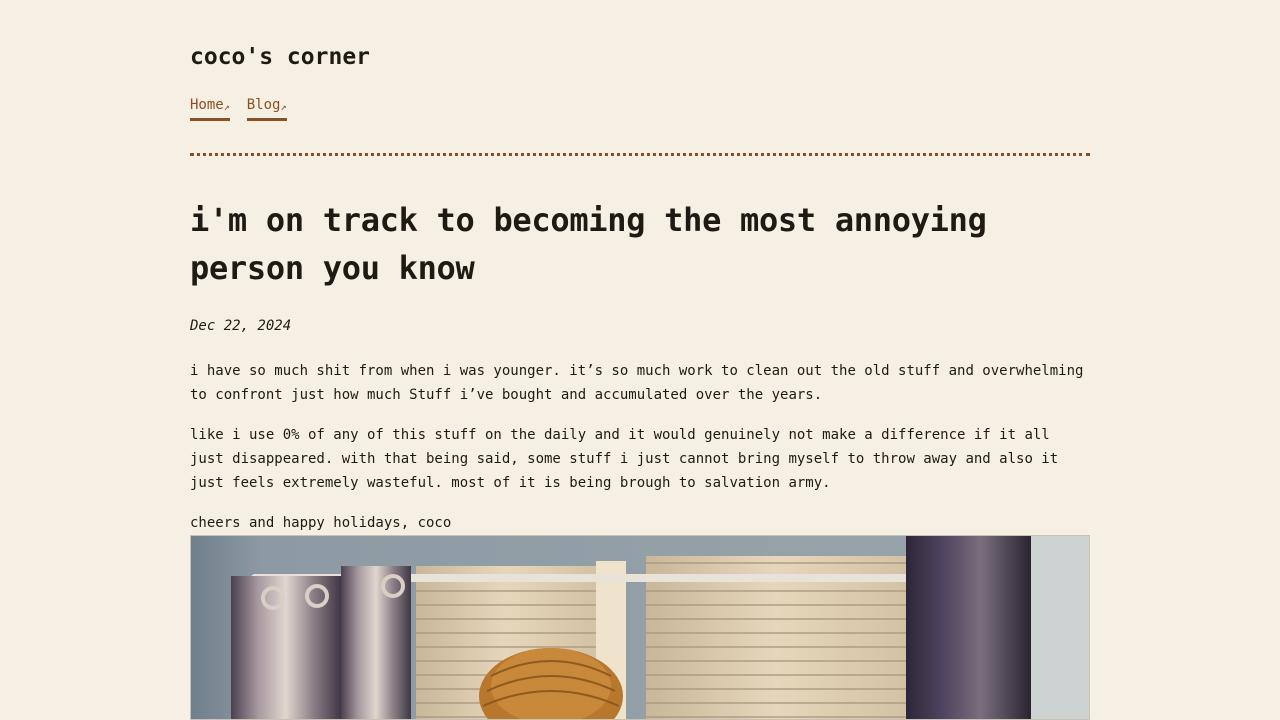  Describe the element at coordinates (207, 105) in the screenshot. I see `nav-link-home-label: Home` at that location.